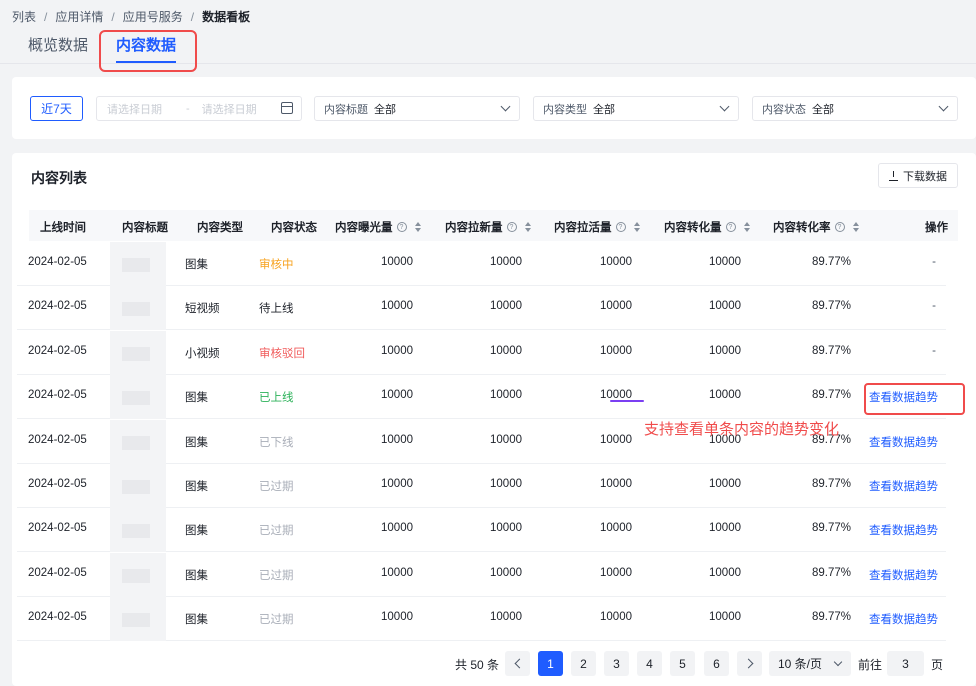  I want to click on page-size-select: 10 条/页, so click(810, 663).